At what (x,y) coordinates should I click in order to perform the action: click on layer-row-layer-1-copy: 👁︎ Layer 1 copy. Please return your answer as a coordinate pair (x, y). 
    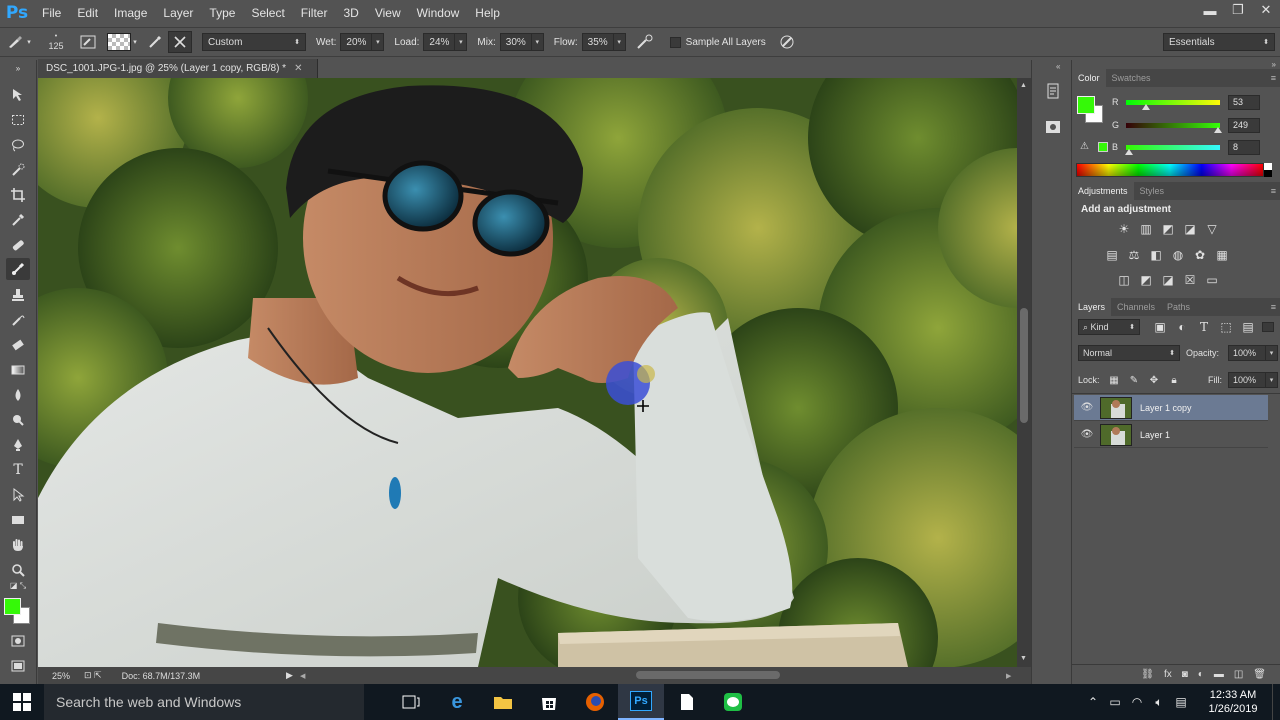
    Looking at the image, I should click on (1171, 408).